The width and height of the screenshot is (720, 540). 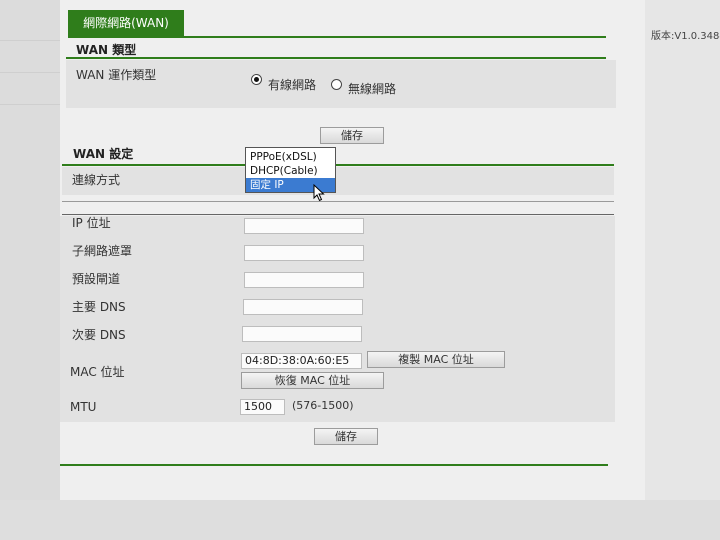 I want to click on radio-wired, so click(x=256, y=79).